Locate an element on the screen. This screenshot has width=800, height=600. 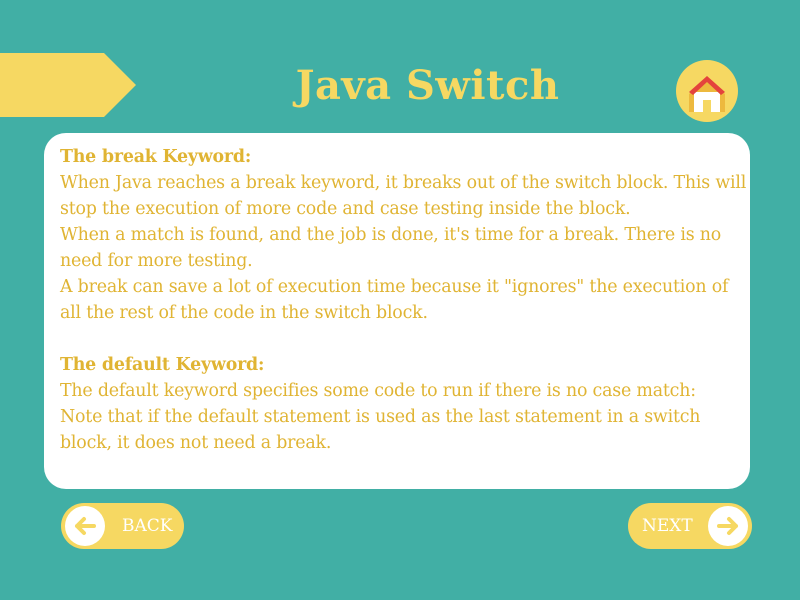
arrow-right-icon is located at coordinates (727, 526).